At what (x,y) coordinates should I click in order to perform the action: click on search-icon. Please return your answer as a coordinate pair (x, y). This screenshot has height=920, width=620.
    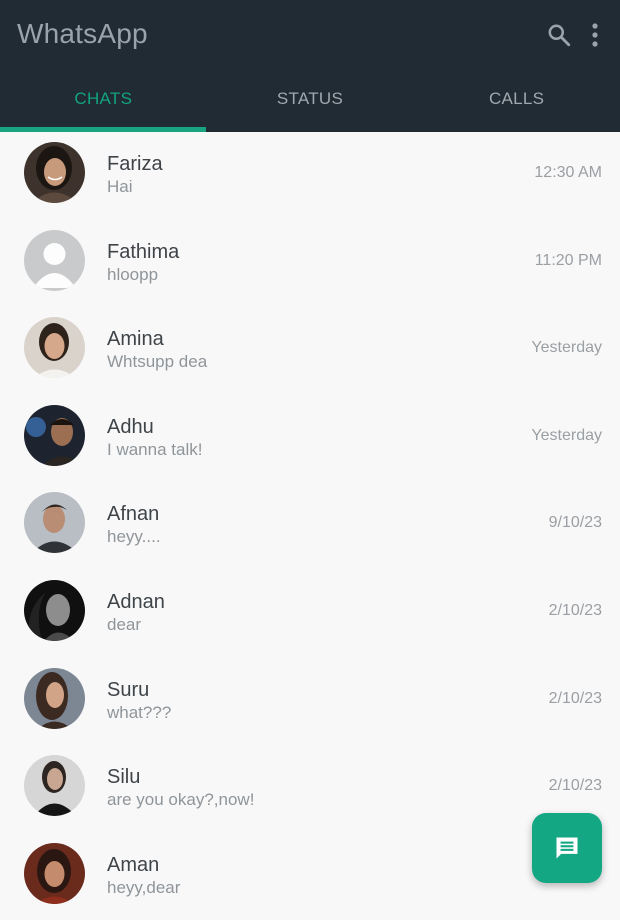
    Looking at the image, I should click on (559, 35).